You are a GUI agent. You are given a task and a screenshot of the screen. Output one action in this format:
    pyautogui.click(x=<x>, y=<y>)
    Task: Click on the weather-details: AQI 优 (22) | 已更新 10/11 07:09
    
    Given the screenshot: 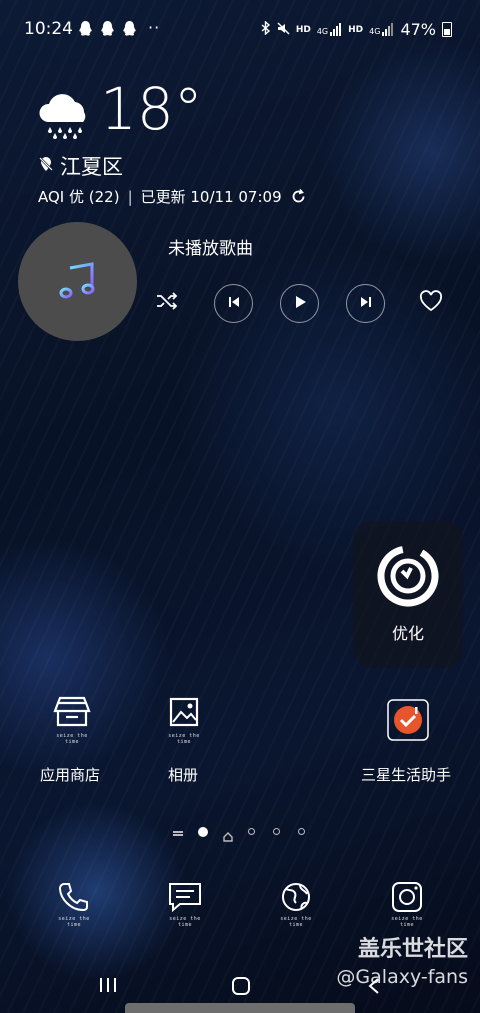 What is the action you would take?
    pyautogui.click(x=172, y=196)
    